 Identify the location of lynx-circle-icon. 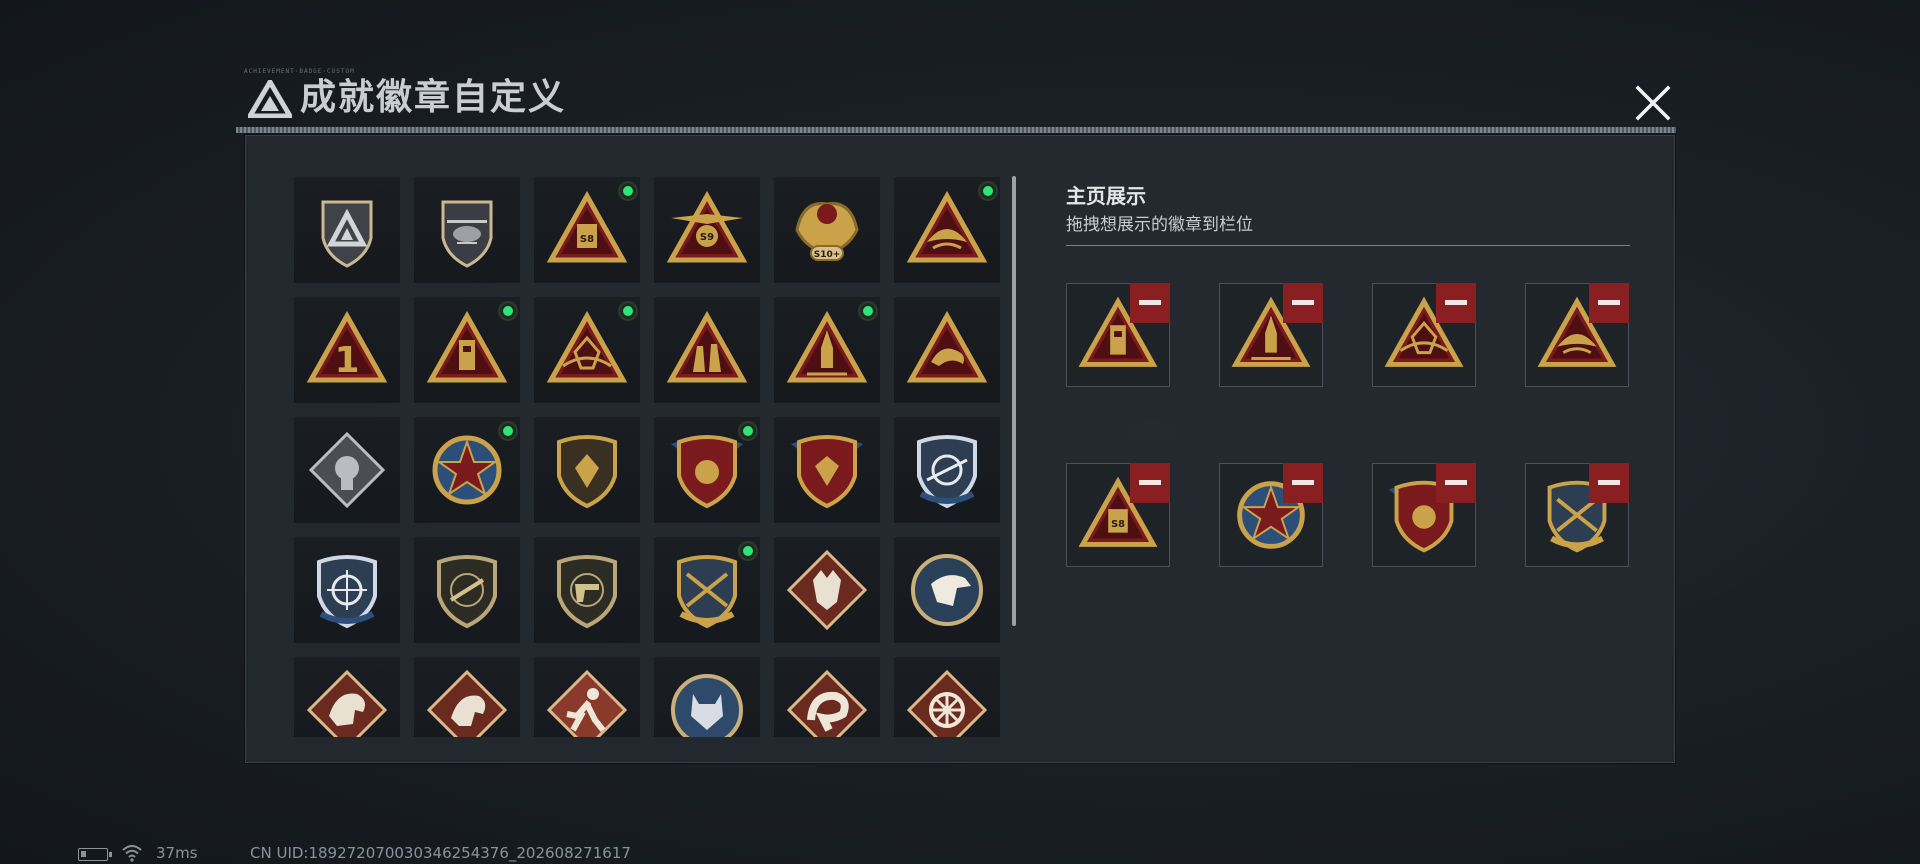
(707, 705).